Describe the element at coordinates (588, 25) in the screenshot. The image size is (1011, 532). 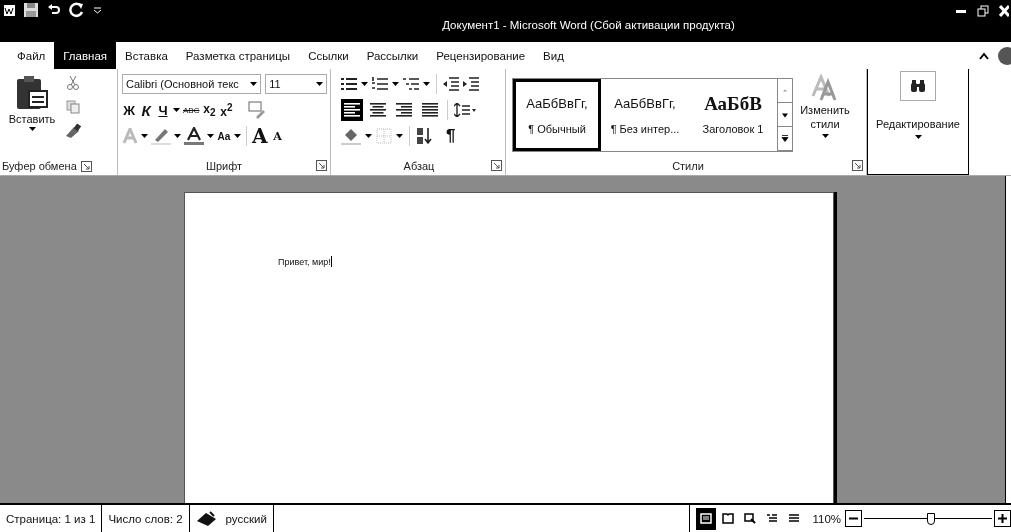
I see `window-title: Документ1 - Microsoft Word (Сбой активации продукта)` at that location.